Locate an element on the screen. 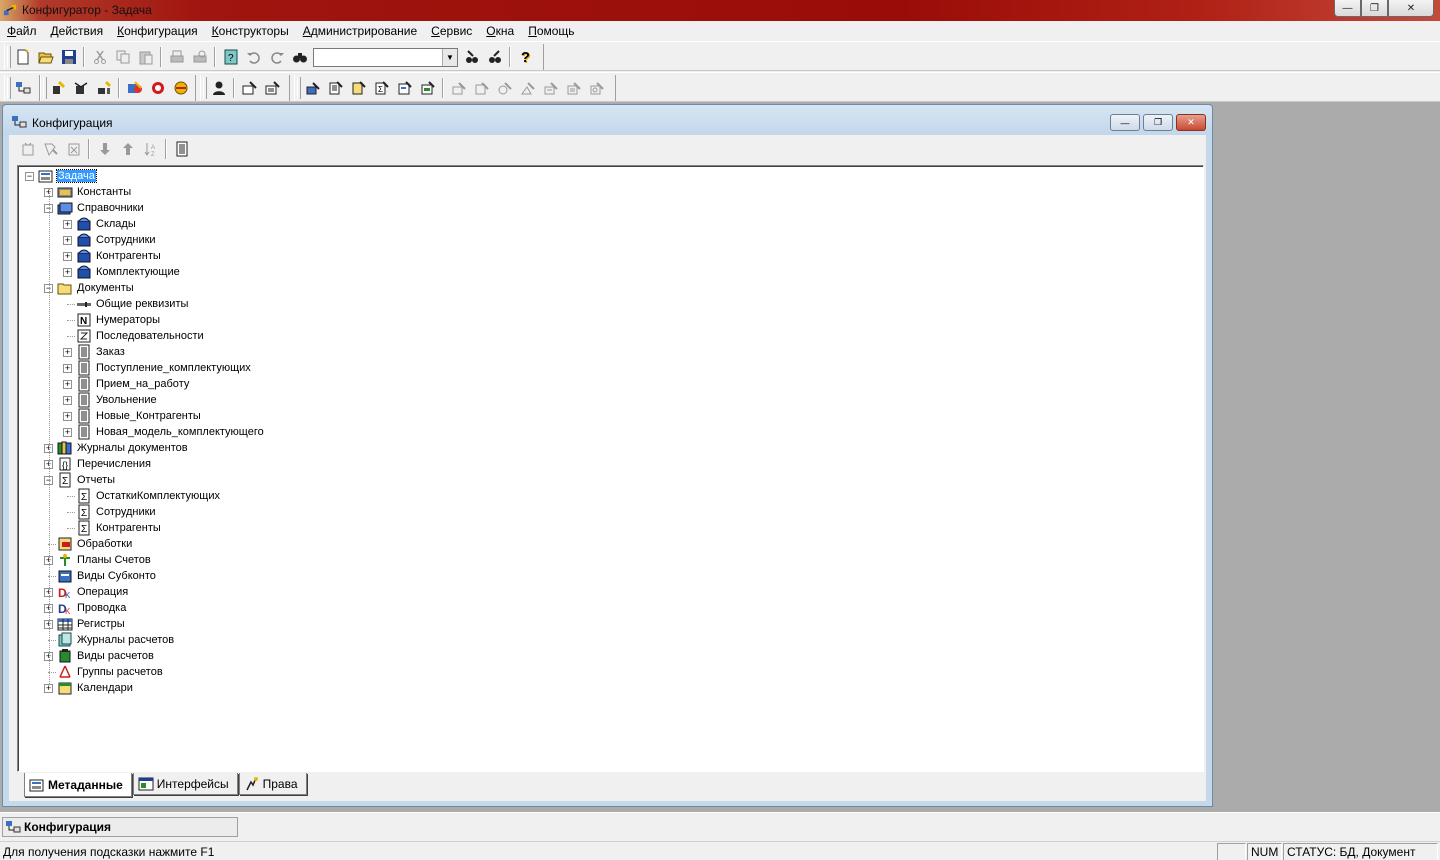  menu-3: Конфигурация is located at coordinates (157, 31).